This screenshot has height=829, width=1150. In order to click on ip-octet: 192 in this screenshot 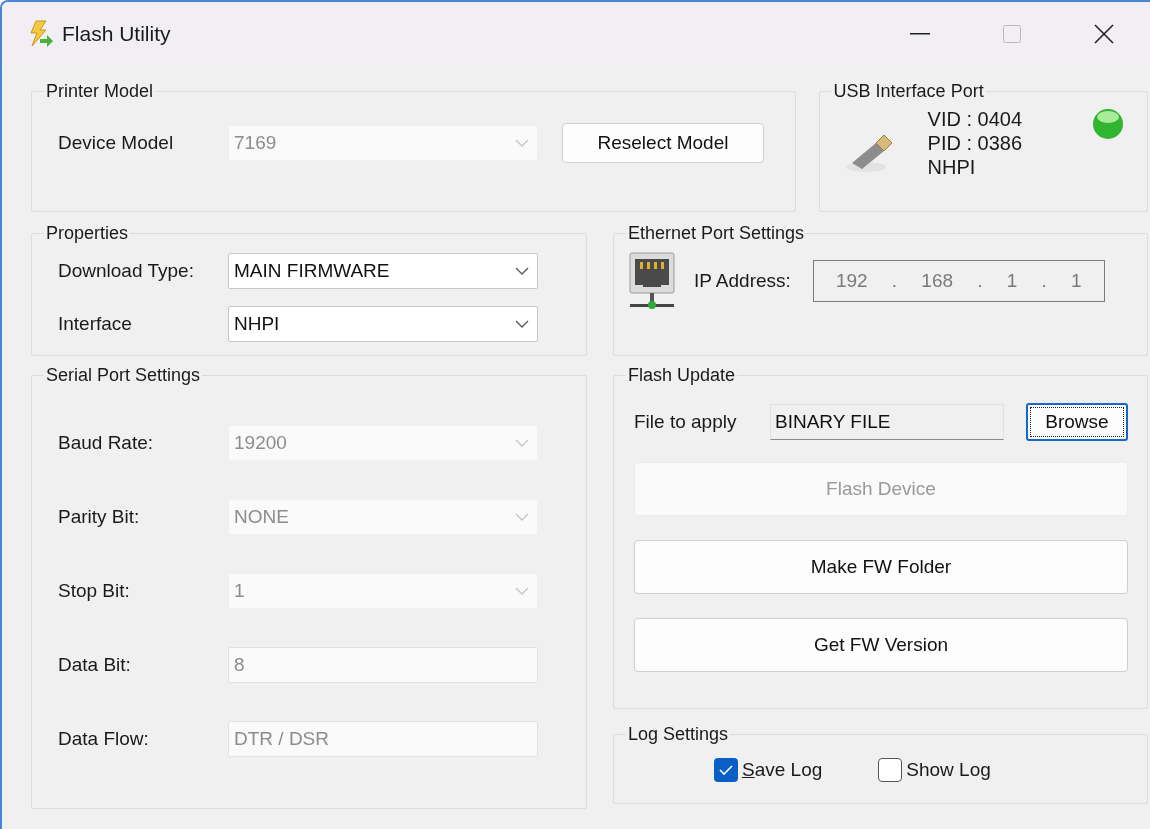, I will do `click(851, 280)`.